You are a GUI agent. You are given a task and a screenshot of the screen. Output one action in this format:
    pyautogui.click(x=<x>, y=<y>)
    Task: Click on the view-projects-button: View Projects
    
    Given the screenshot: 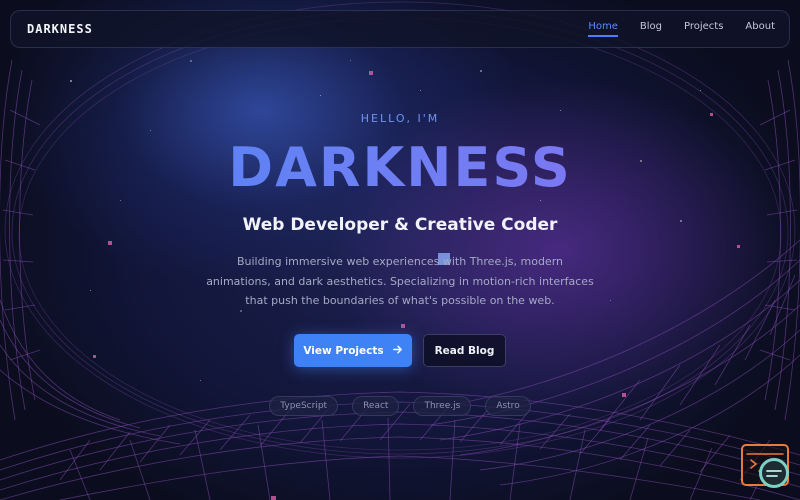 What is the action you would take?
    pyautogui.click(x=353, y=350)
    